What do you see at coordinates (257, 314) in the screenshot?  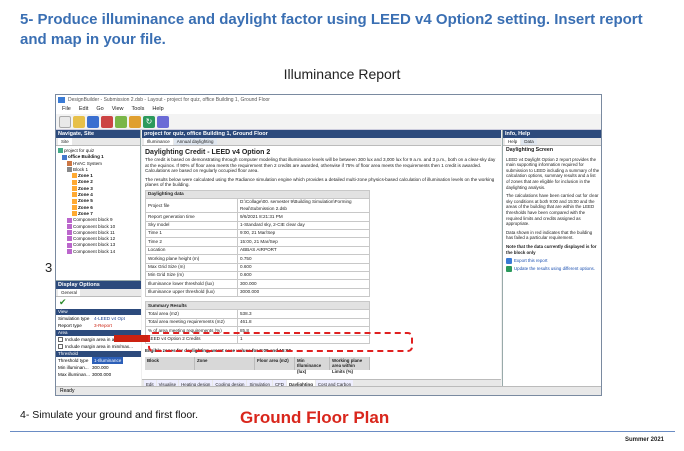 I see `table-row: Total area (m2) 538.3` at bounding box center [257, 314].